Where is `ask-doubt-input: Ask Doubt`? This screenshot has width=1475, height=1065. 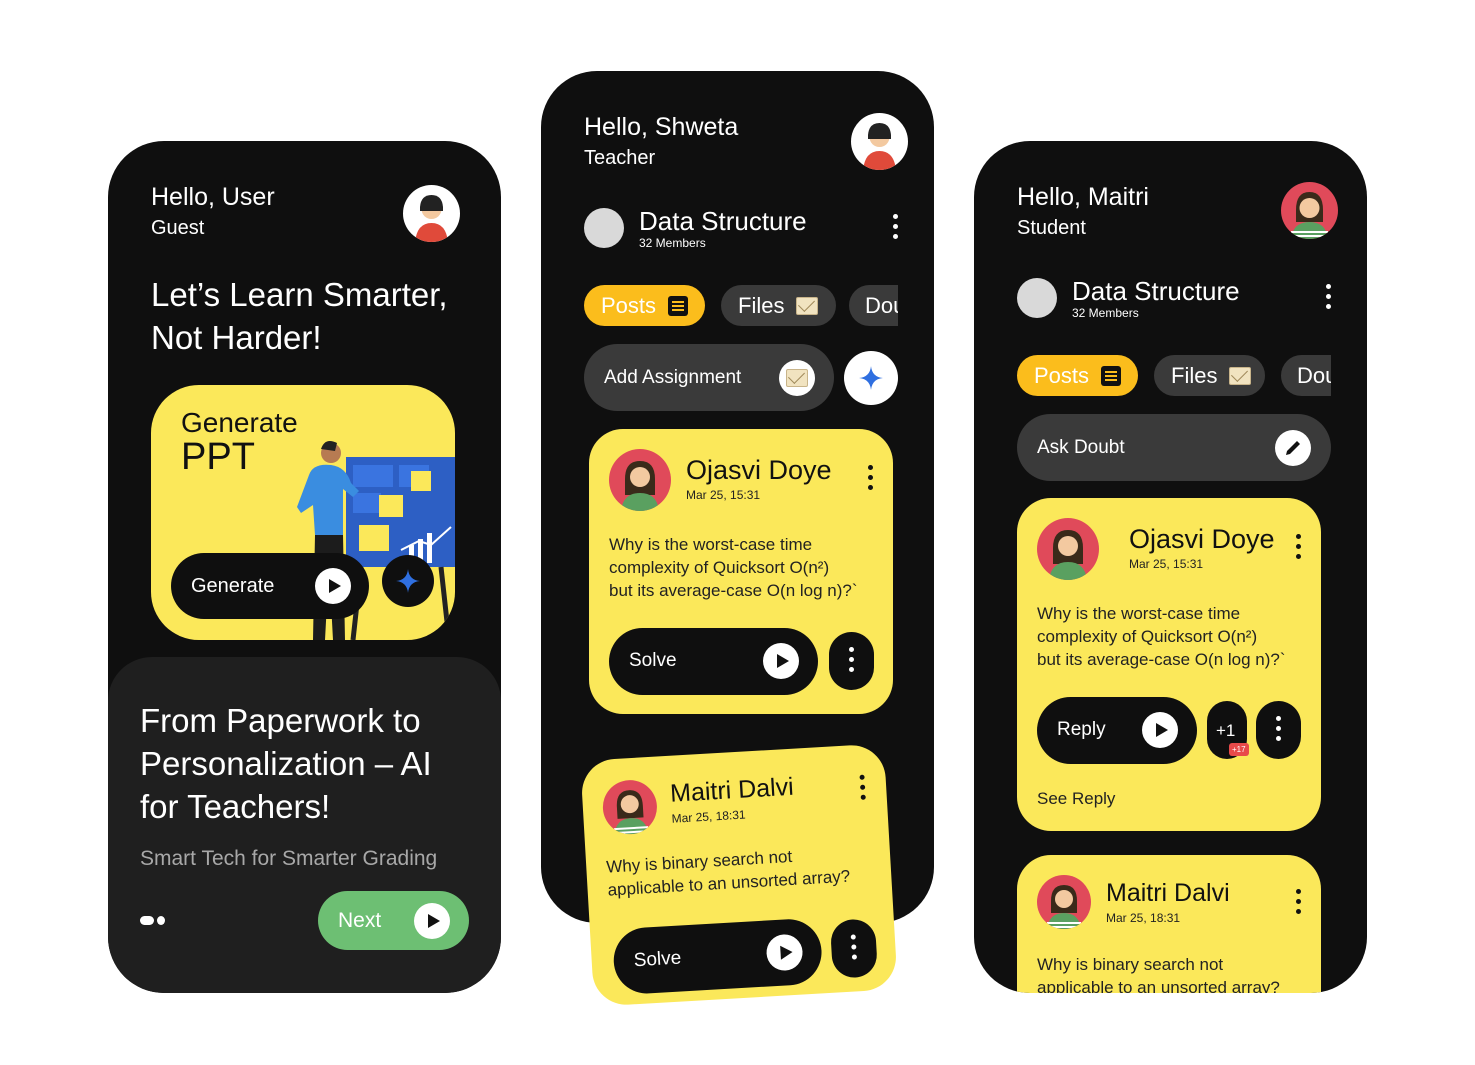
ask-doubt-input: Ask Doubt is located at coordinates (1174, 447).